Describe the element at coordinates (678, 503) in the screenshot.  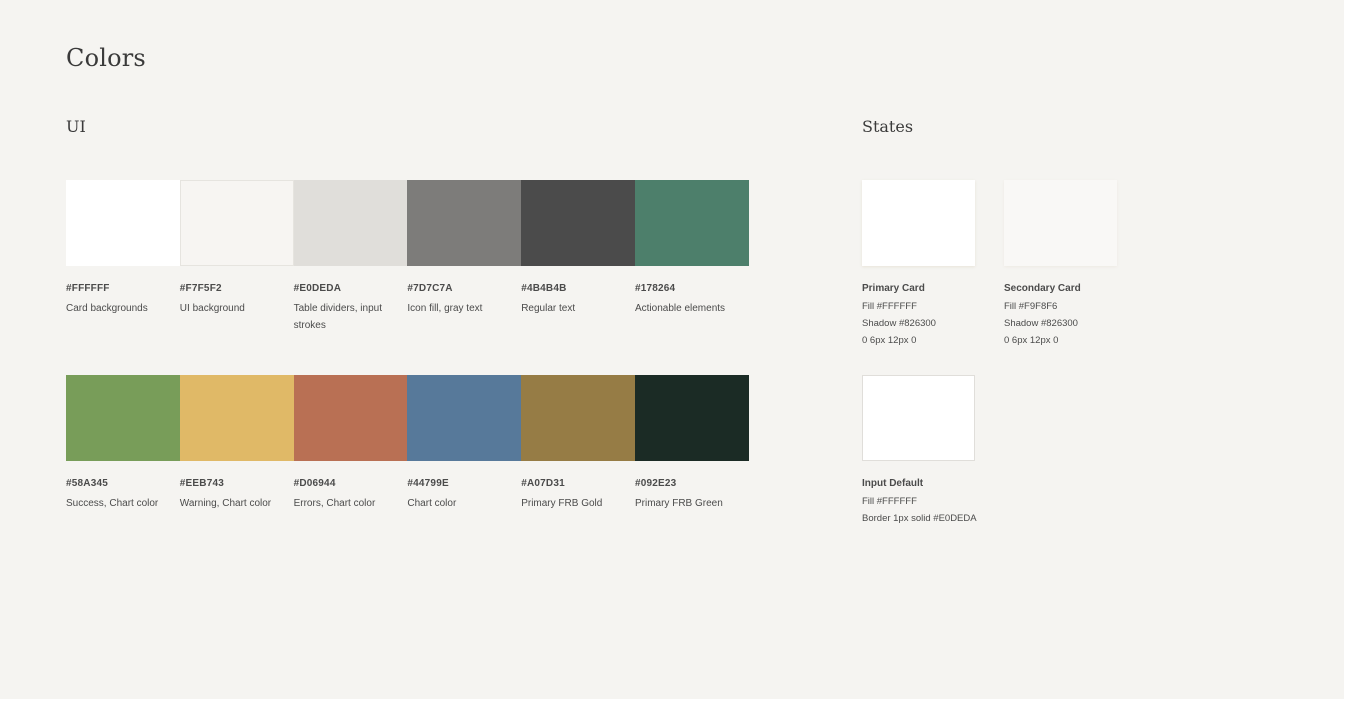
I see `color-description: Primary FRB Green` at that location.